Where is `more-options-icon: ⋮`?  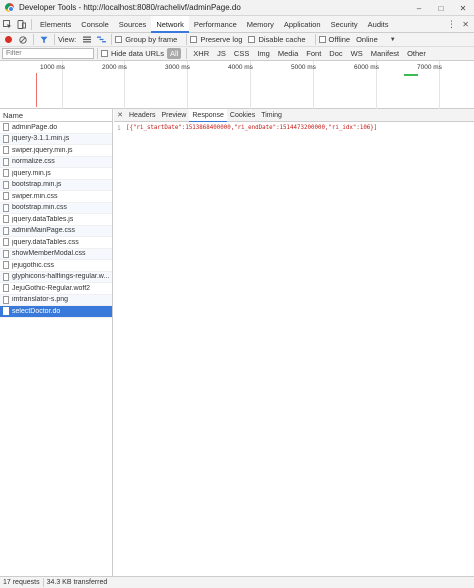 more-options-icon: ⋮ is located at coordinates (451, 24).